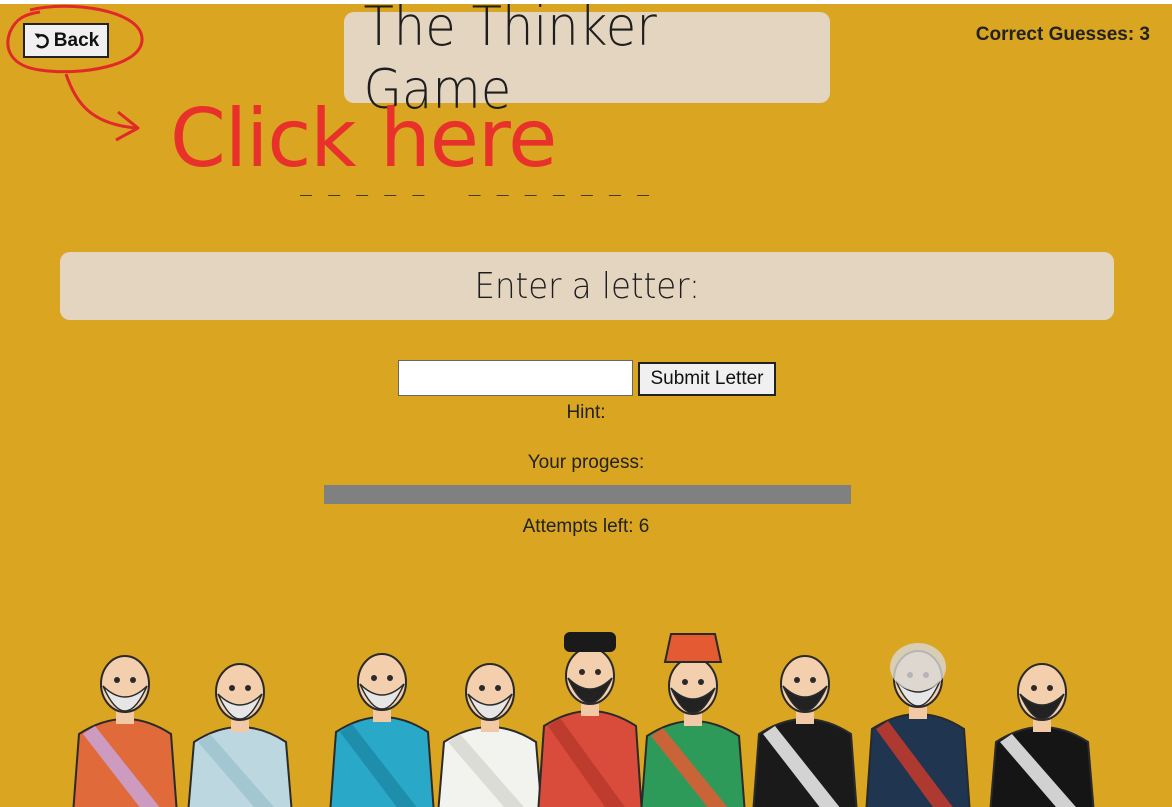 This screenshot has height=807, width=1172. What do you see at coordinates (587, 62) in the screenshot?
I see `title-panel: The Thinker Game` at bounding box center [587, 62].